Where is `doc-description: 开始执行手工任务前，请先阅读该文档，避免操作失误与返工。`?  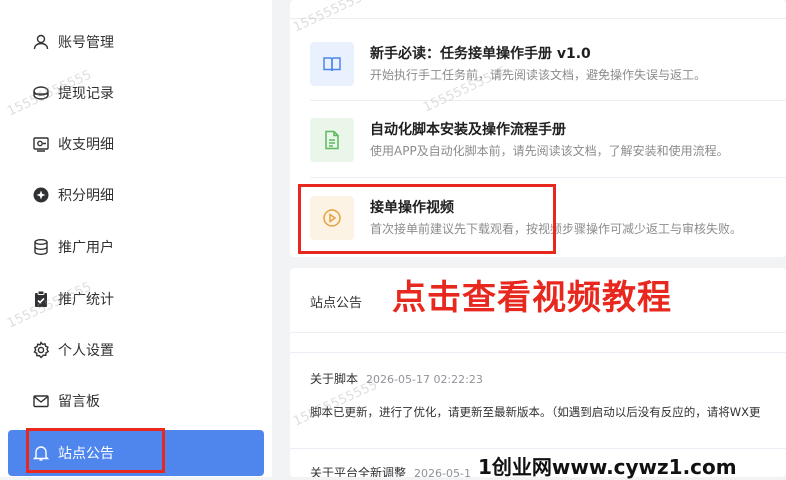 doc-description: 开始执行手工任务前，请先阅读该文档，避免操作失误与返工。 is located at coordinates (538, 75).